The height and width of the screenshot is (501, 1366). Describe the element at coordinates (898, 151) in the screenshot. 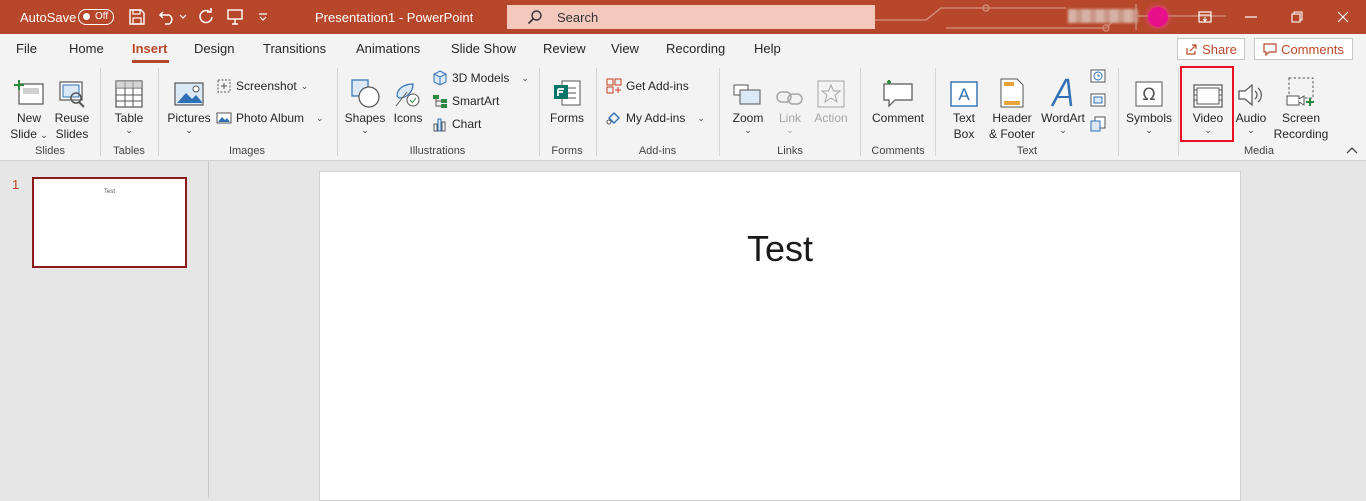

I see `group-label-comments: Comments` at that location.